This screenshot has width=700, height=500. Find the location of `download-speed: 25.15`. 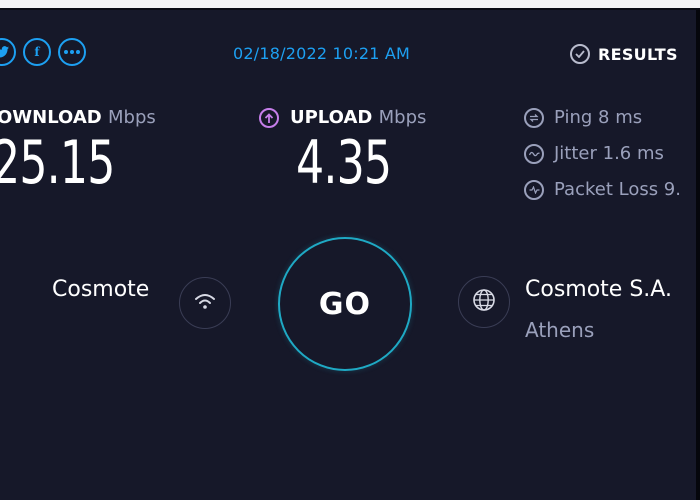

download-speed: 25.15 is located at coordinates (57, 163).